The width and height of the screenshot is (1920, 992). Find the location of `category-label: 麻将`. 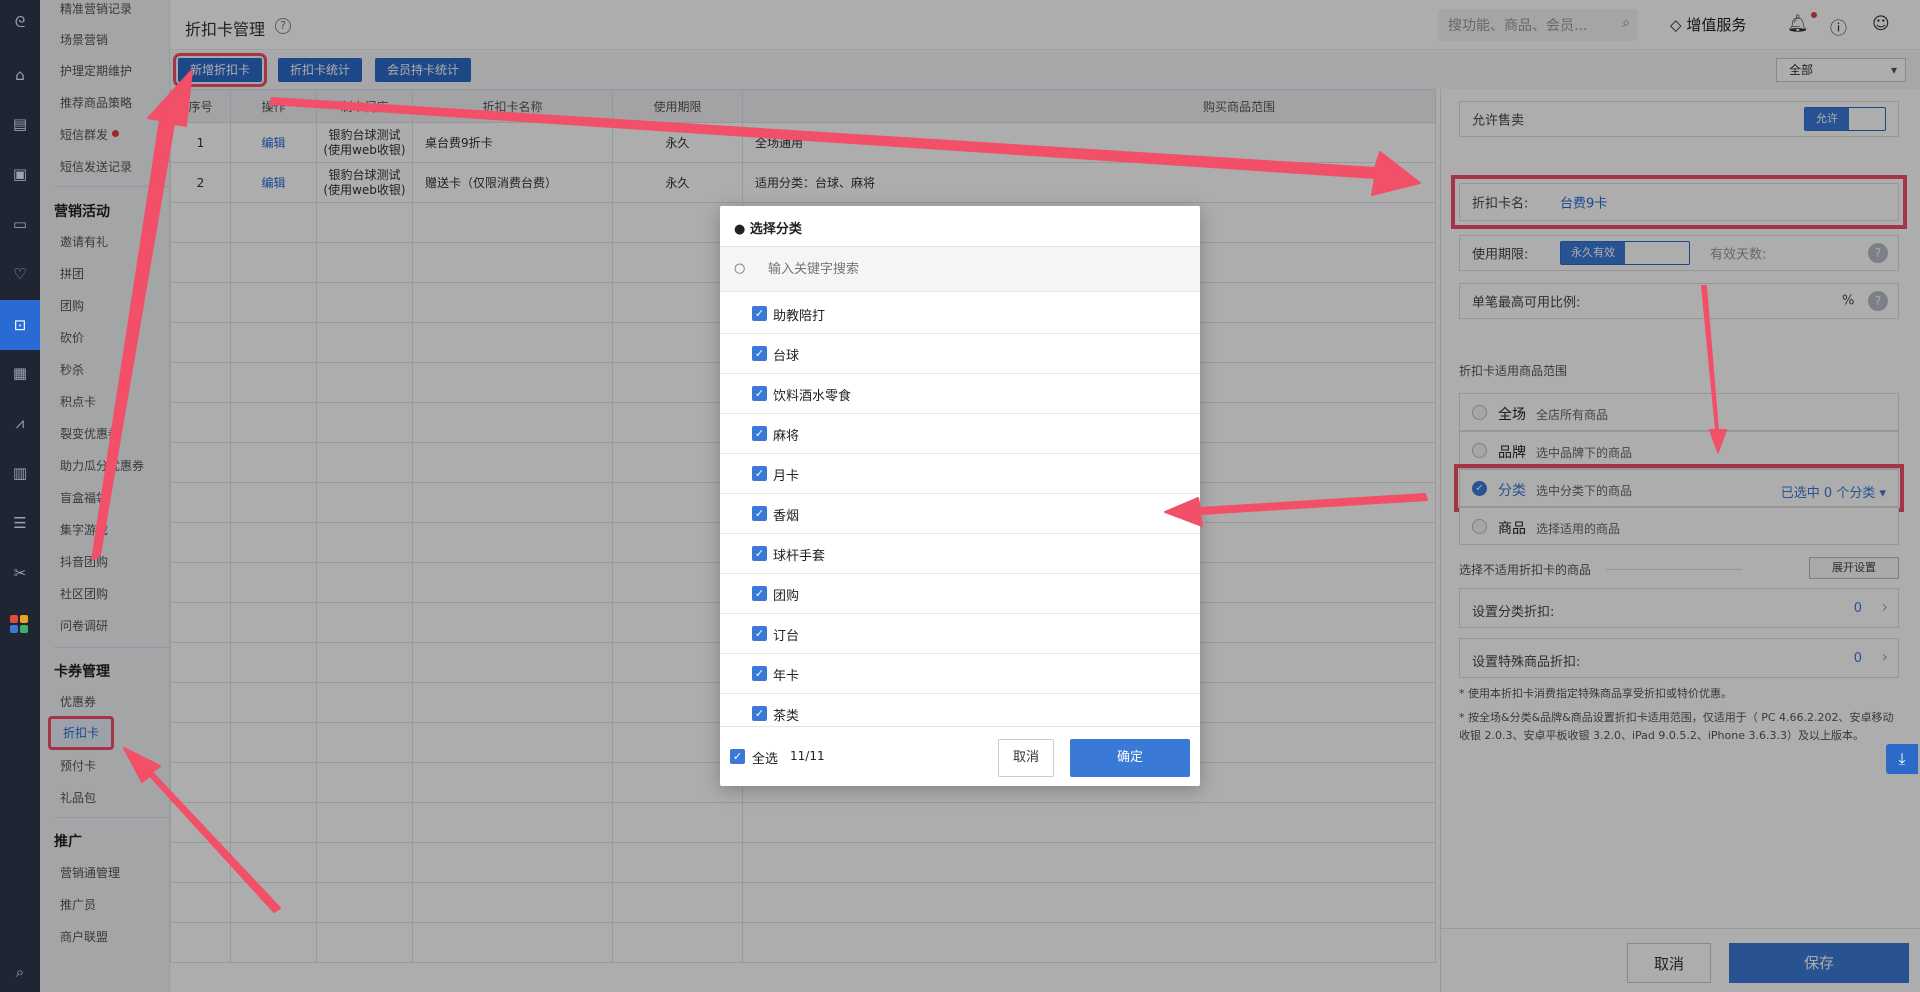

category-label: 麻将 is located at coordinates (786, 436).